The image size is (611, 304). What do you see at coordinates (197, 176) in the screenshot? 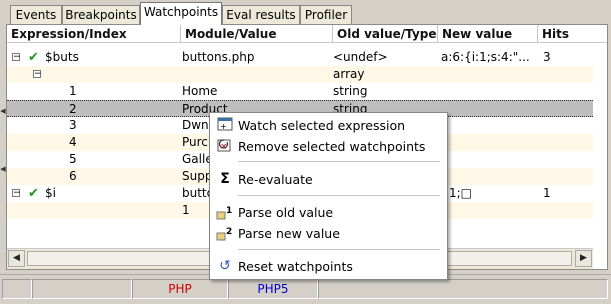
I see `row-module: Supp` at bounding box center [197, 176].